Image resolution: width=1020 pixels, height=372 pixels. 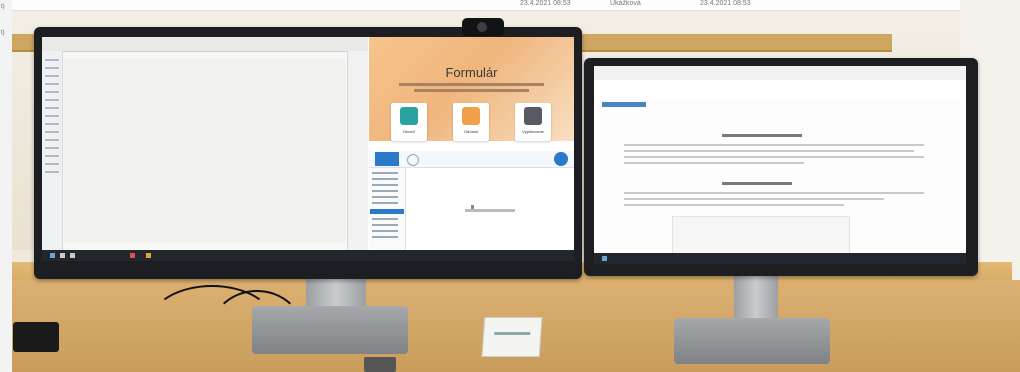 What do you see at coordinates (533, 116) in the screenshot?
I see `eye-icon` at bounding box center [533, 116].